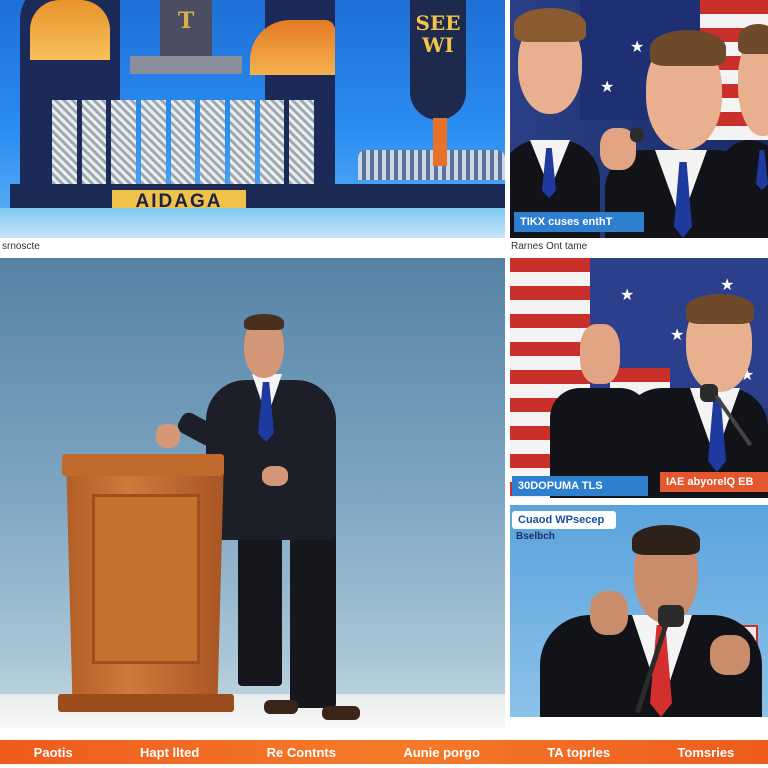 This screenshot has height=768, width=768. What do you see at coordinates (186, 65) in the screenshot?
I see `stage-platform` at bounding box center [186, 65].